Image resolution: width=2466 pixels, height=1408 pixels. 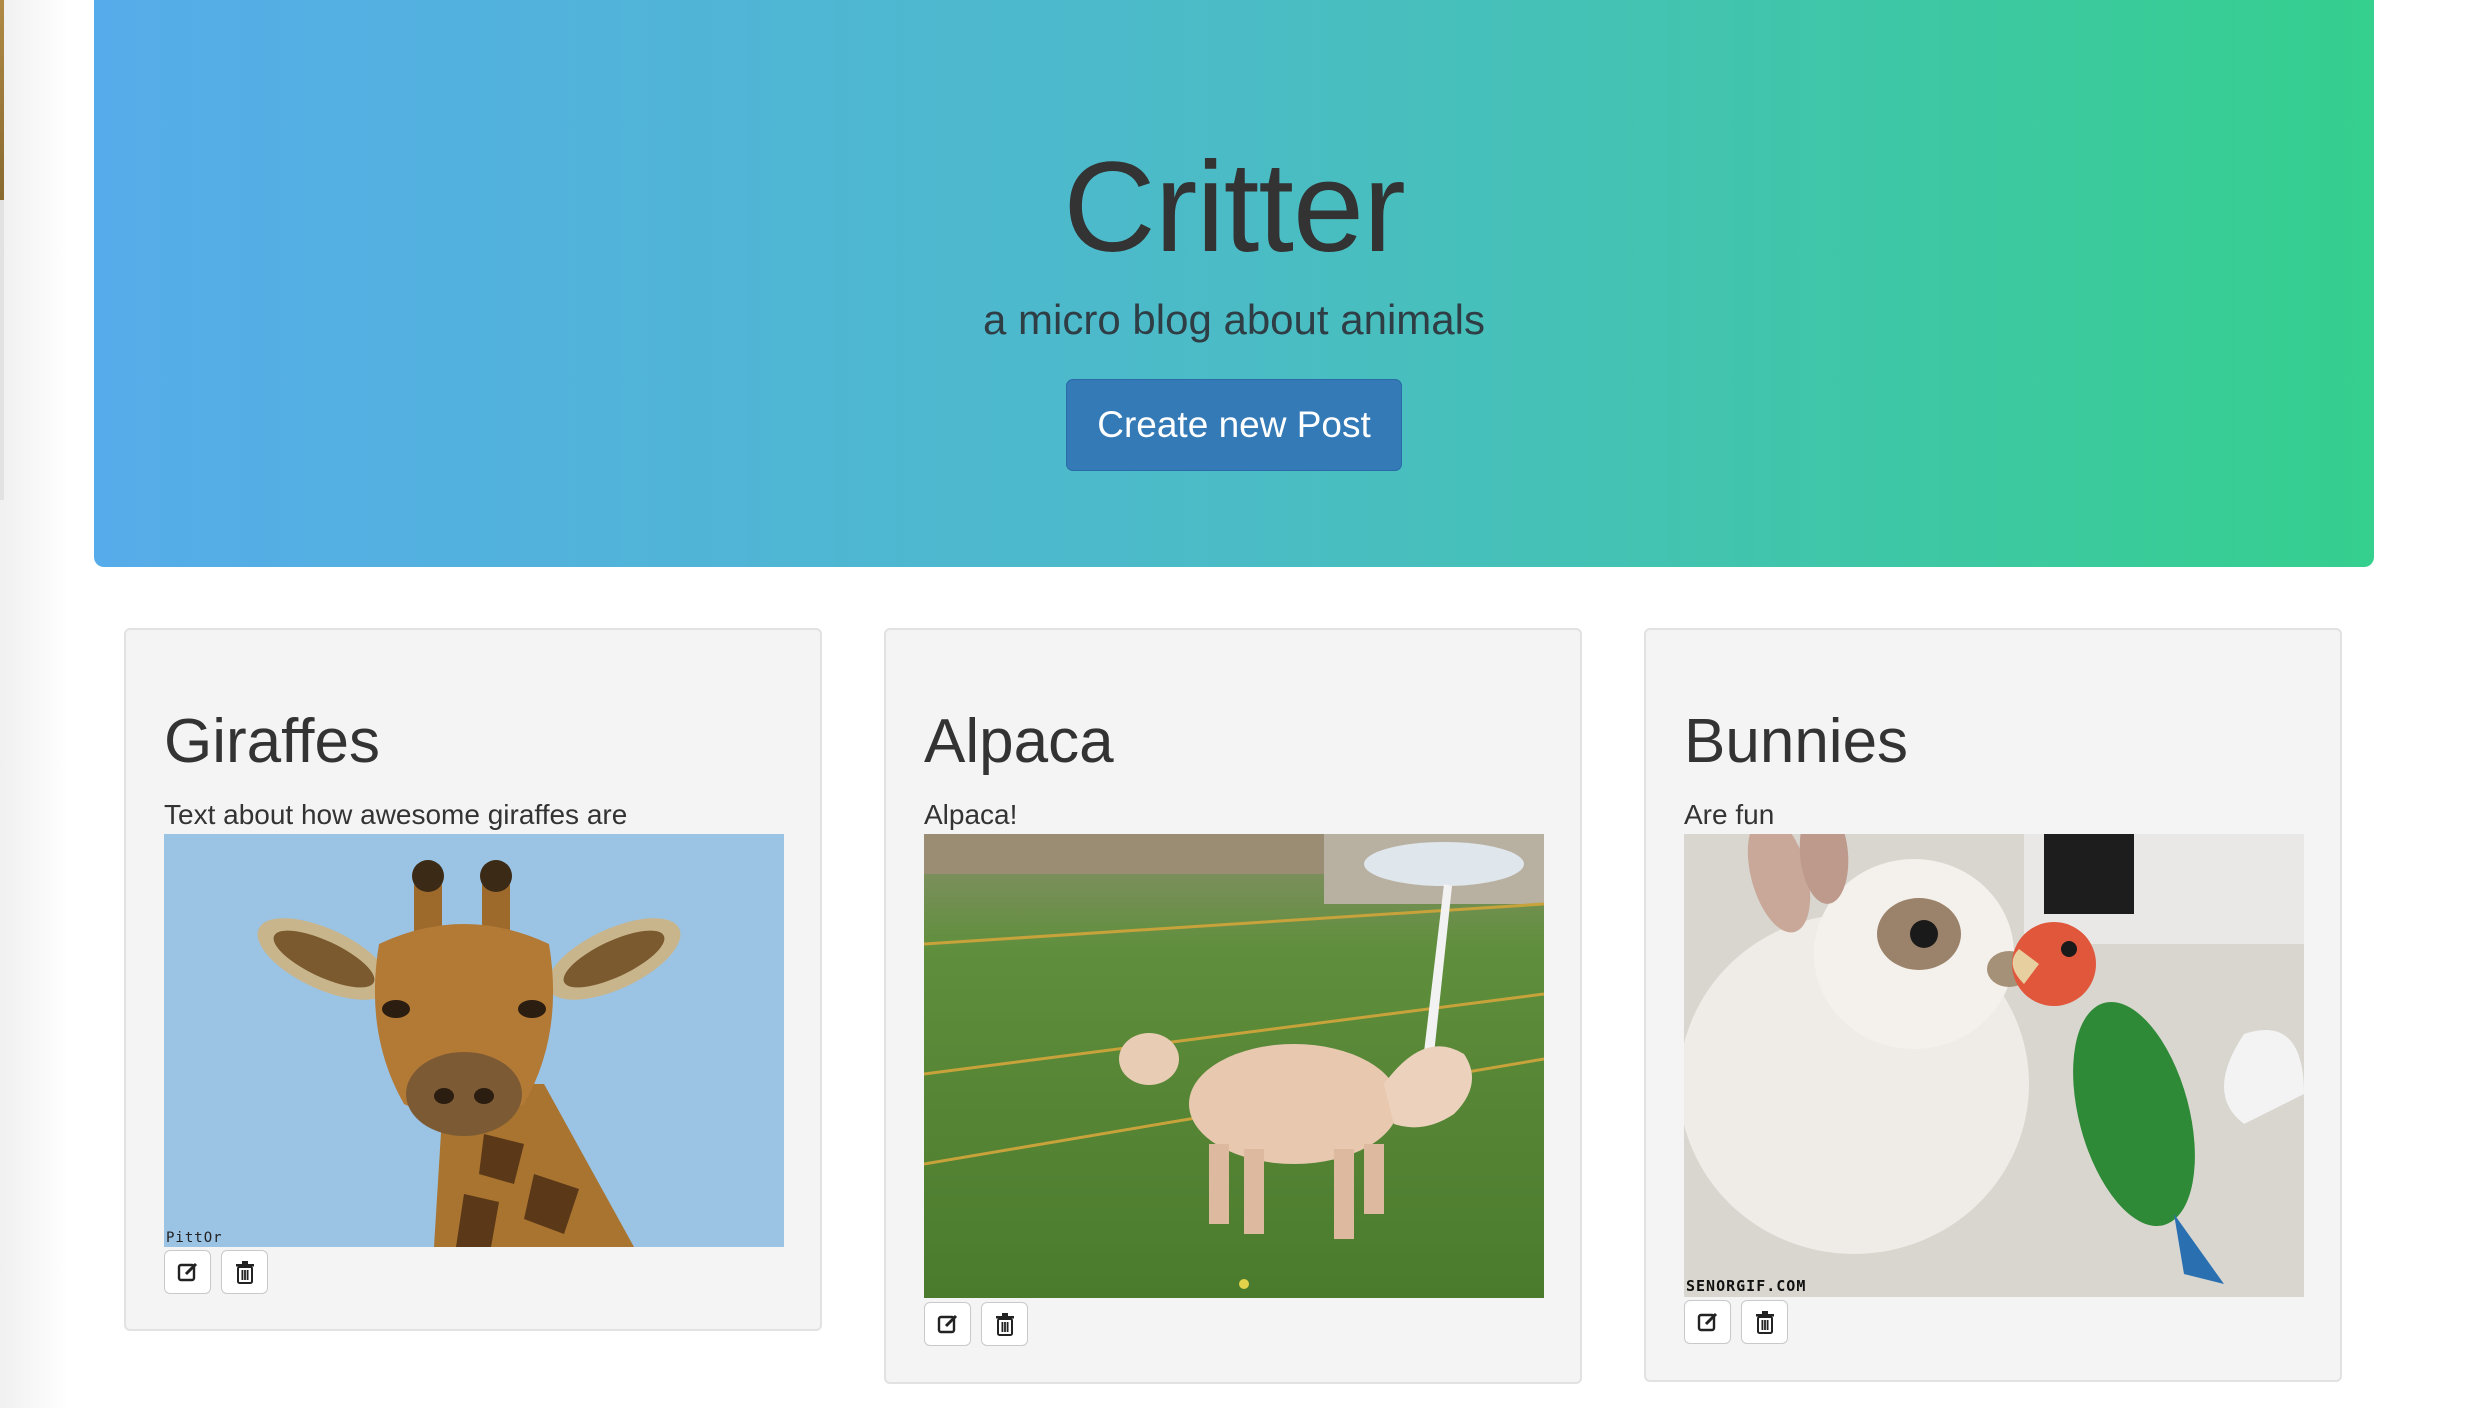 What do you see at coordinates (1994, 1065) in the screenshot?
I see `post-image-bunny: SENORGIF.COM` at bounding box center [1994, 1065].